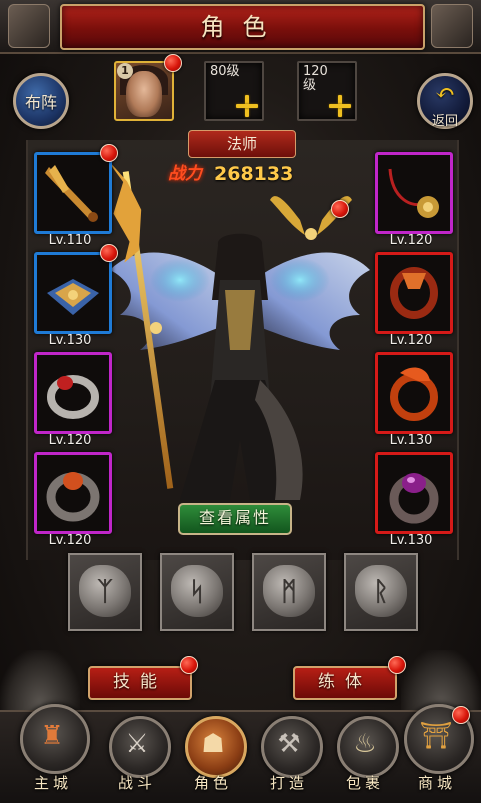 The height and width of the screenshot is (803, 481). I want to click on rune-slot-4: ᚱ, so click(381, 592).